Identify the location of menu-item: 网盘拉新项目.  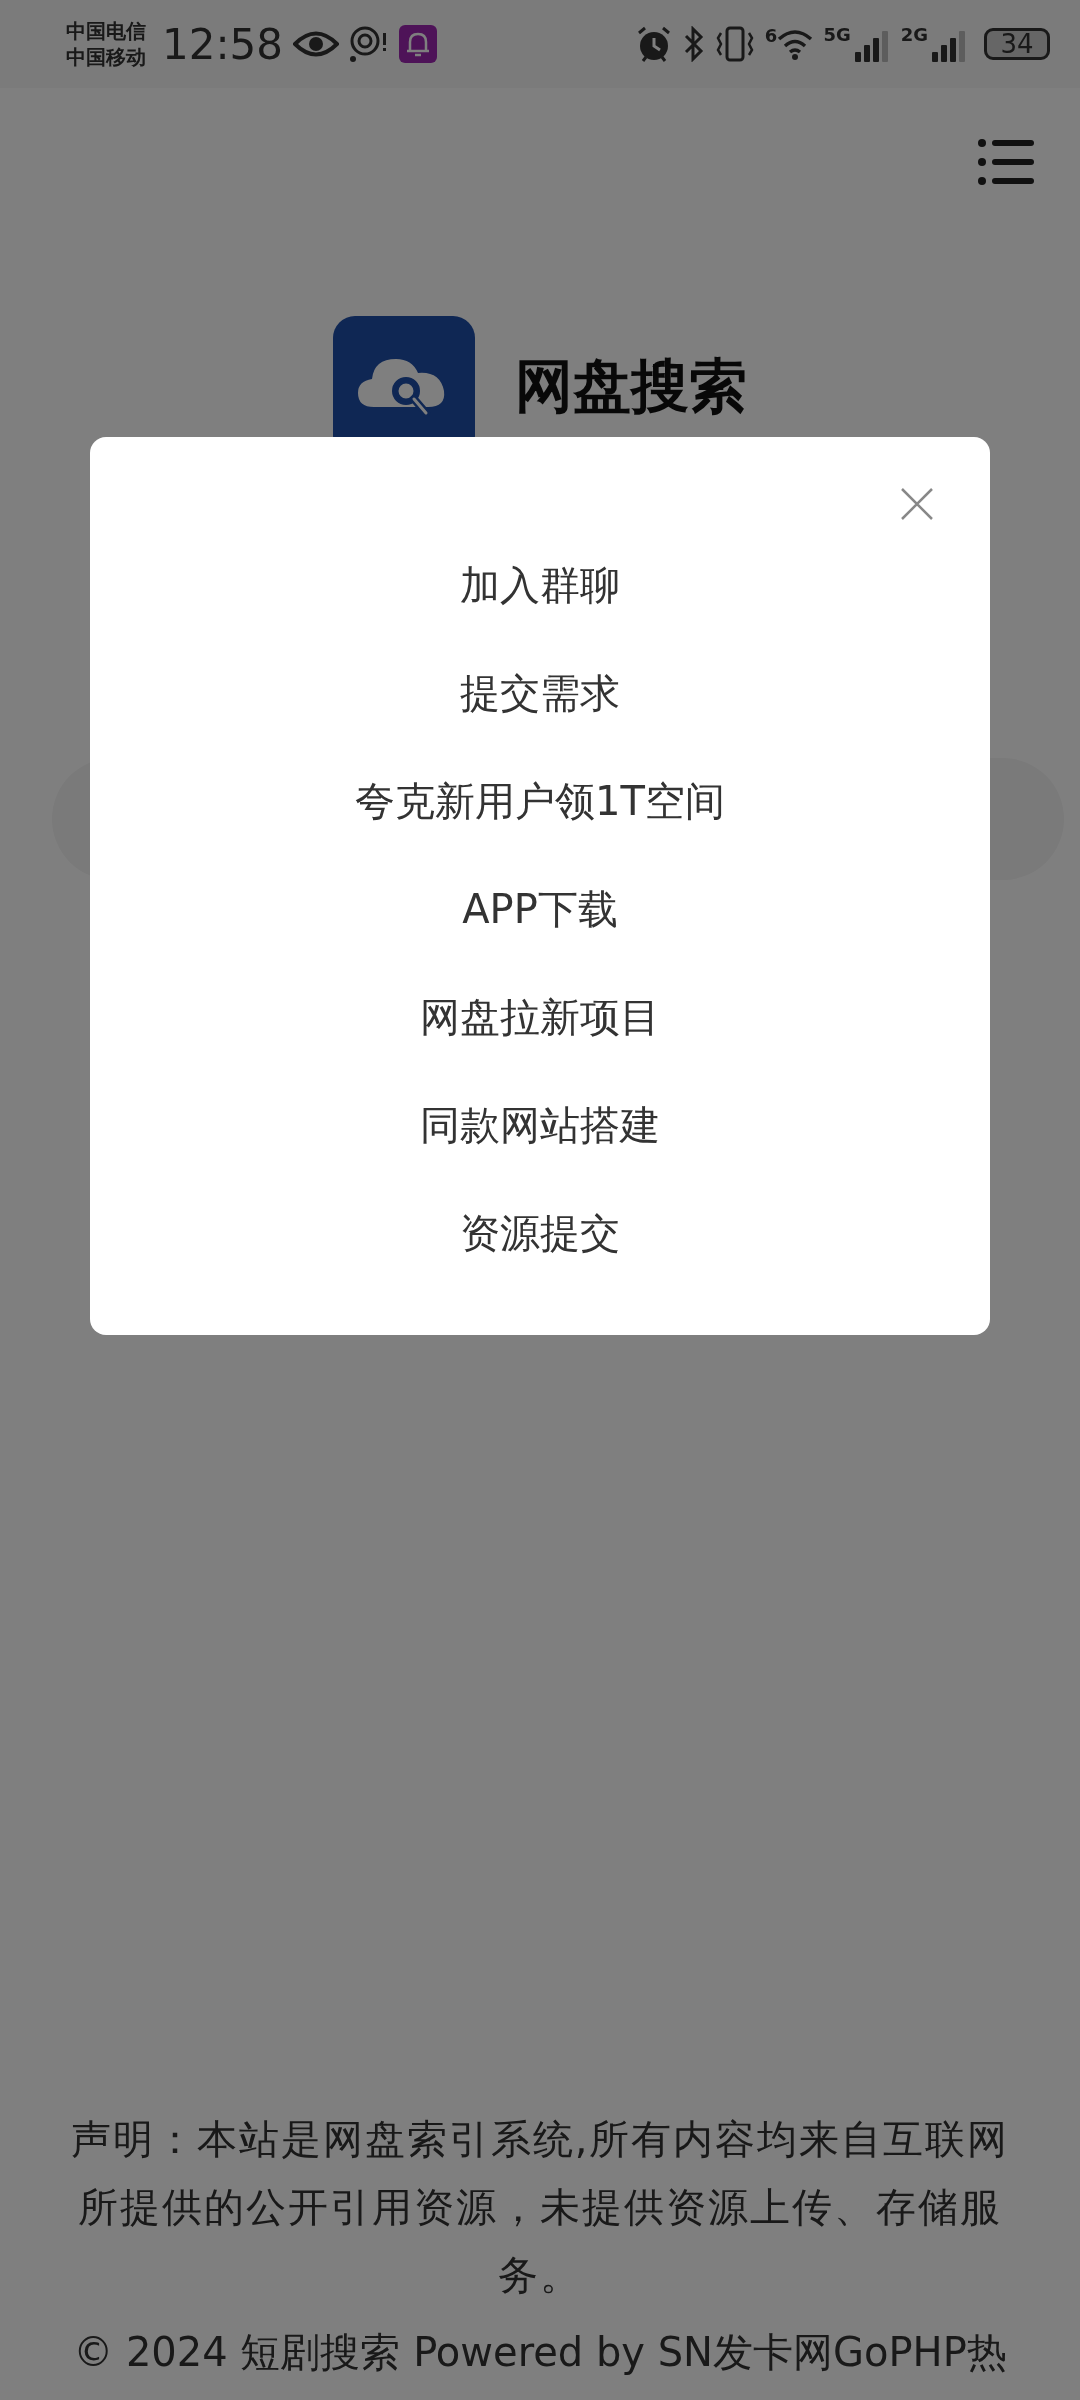
(540, 1017).